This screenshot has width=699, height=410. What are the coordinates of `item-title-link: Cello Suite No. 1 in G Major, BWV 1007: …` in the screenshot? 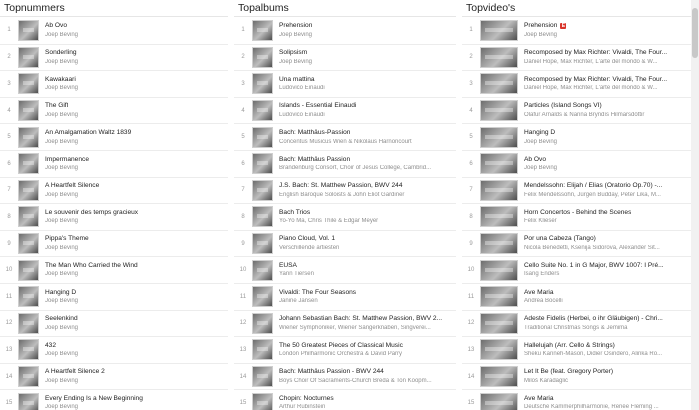 It's located at (607, 266).